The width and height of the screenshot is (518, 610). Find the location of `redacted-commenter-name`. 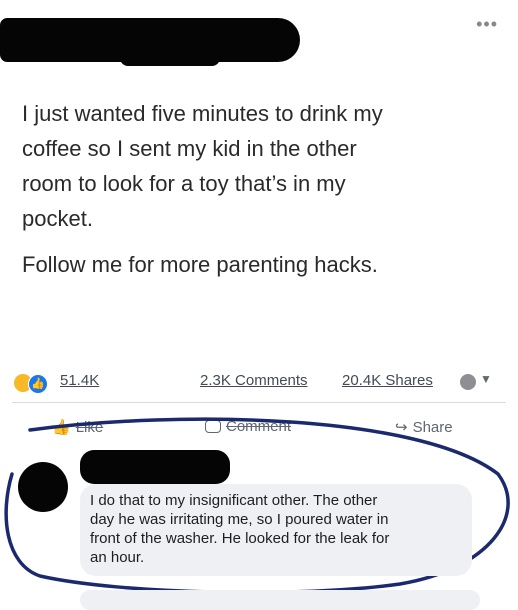

redacted-commenter-name is located at coordinates (155, 467).